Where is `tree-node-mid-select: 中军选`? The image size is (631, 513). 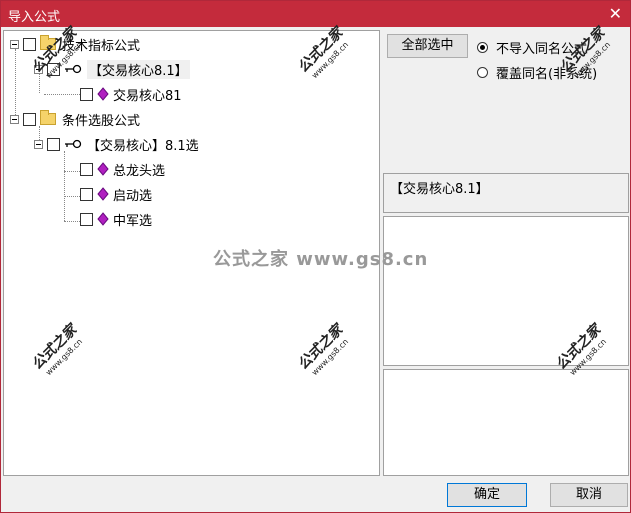
tree-node-mid-select: 中军选 is located at coordinates (116, 219).